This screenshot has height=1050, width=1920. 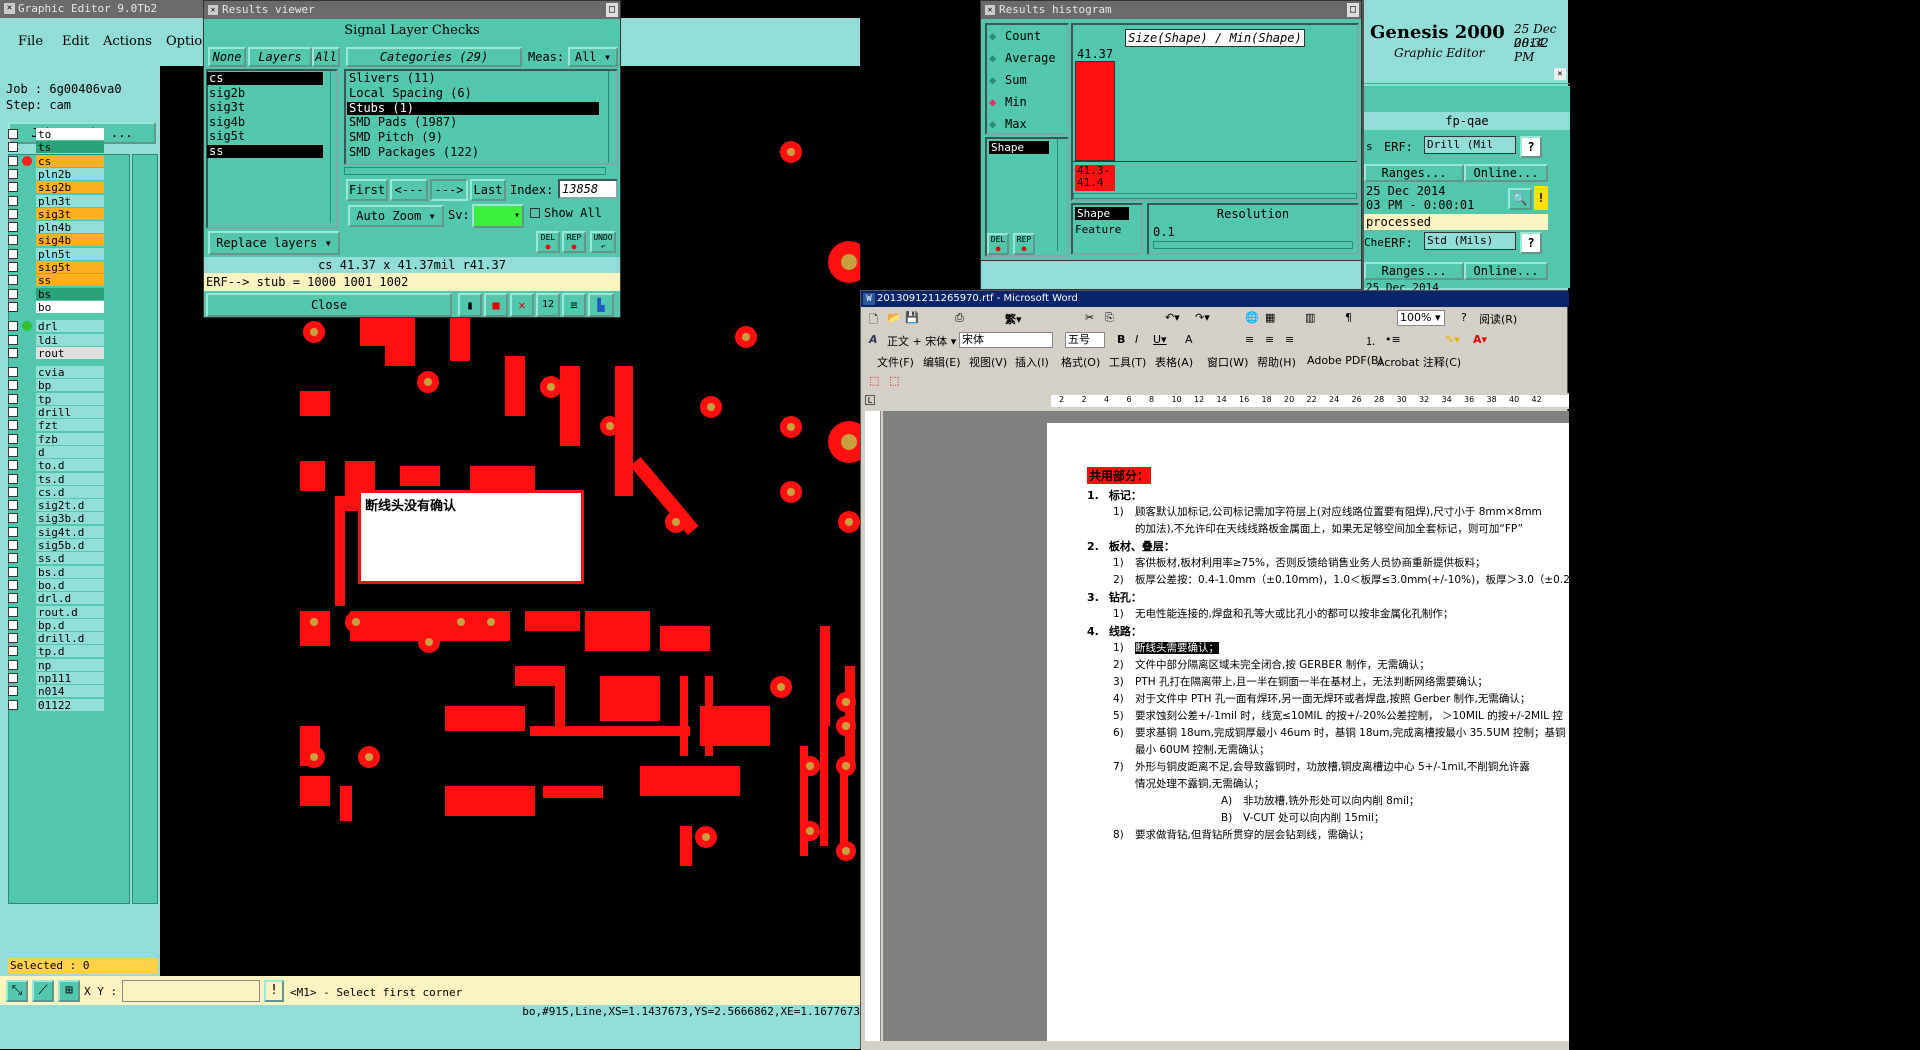 I want to click on layer-row-sig4t-d: sig4t.d, so click(x=56, y=532).